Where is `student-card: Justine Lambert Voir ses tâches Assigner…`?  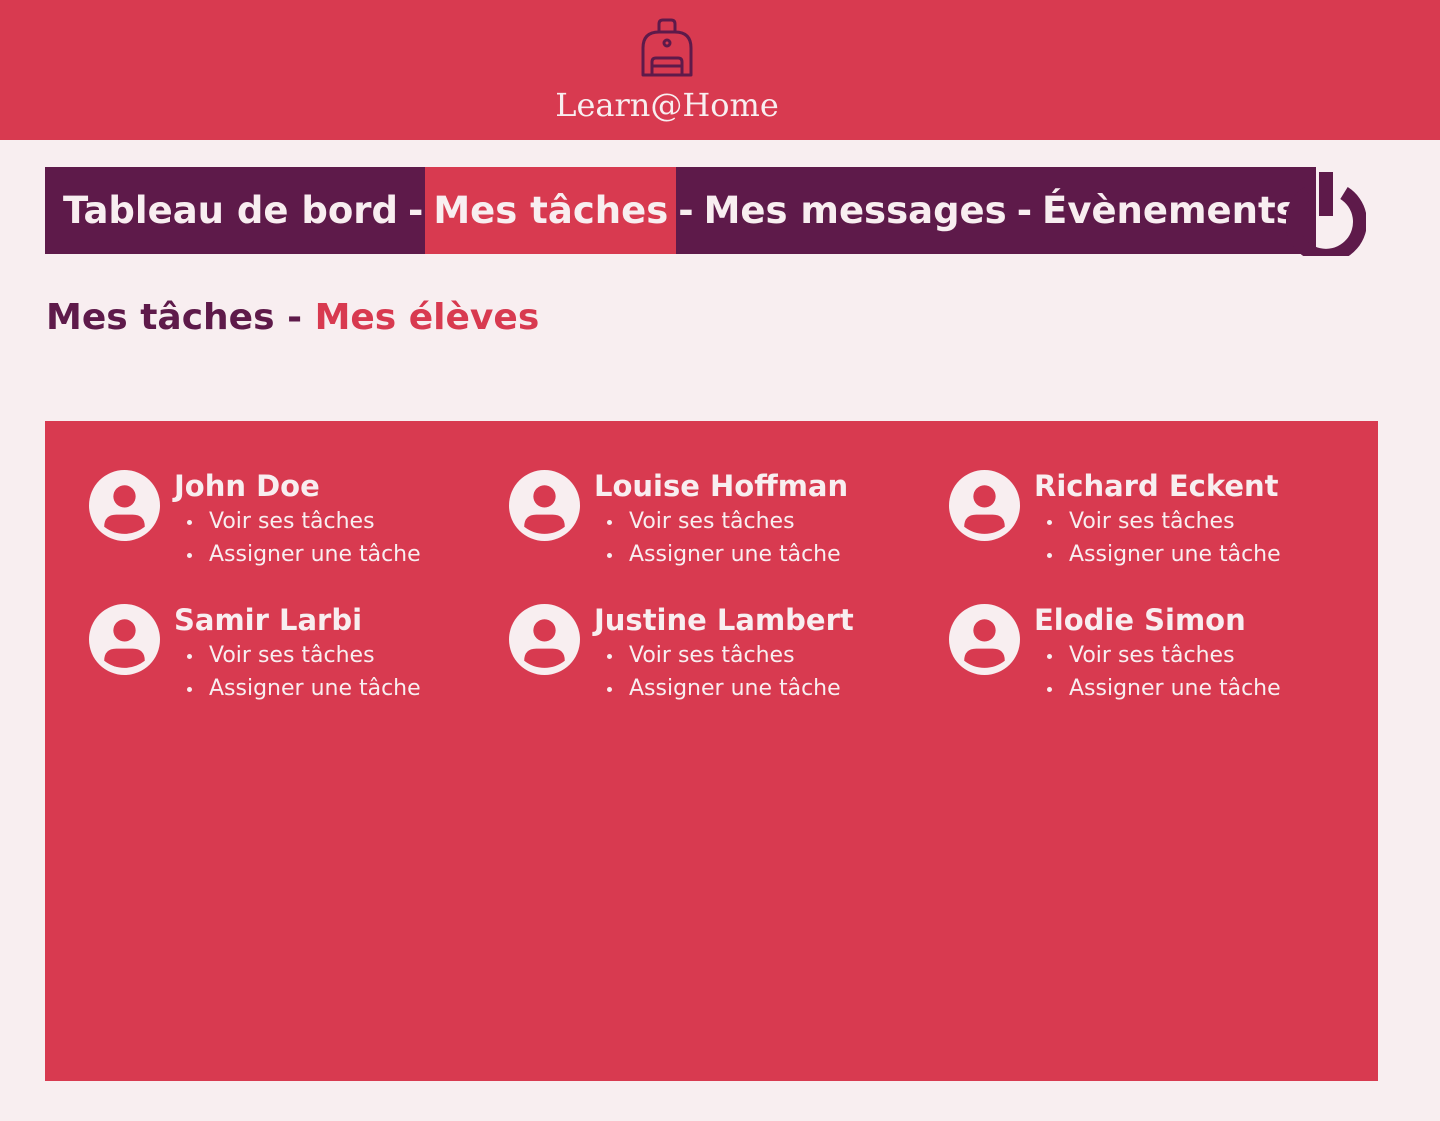
student-card: Justine Lambert Voir ses tâches Assigner… is located at coordinates (719, 661).